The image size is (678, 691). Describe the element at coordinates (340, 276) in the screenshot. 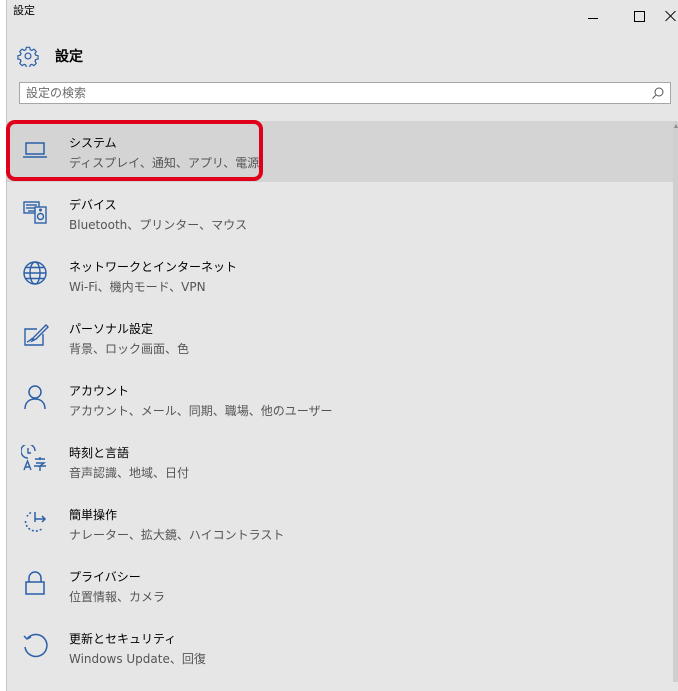

I see `category-network: ネットワークとインターネット Wi-Fi、機内モード、VPN` at that location.